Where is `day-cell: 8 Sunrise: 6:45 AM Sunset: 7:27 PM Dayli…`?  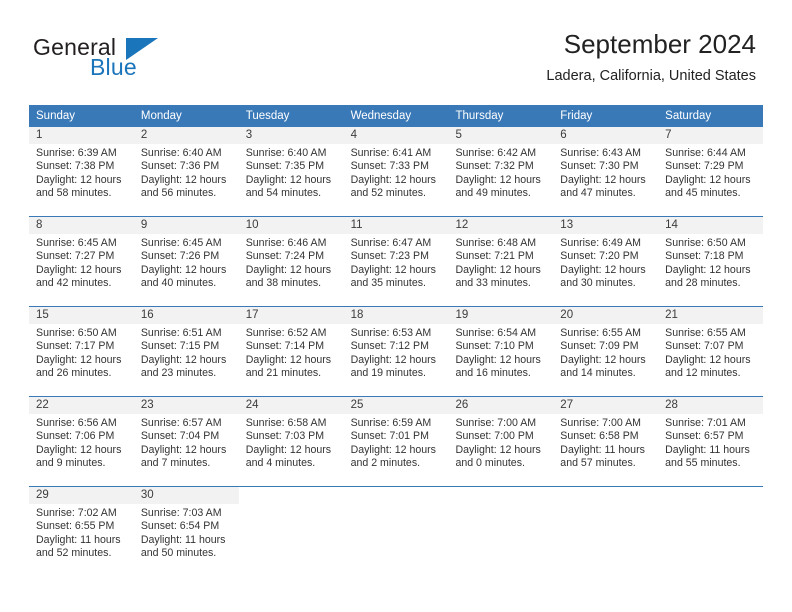 day-cell: 8 Sunrise: 6:45 AM Sunset: 7:27 PM Dayli… is located at coordinates (81, 261).